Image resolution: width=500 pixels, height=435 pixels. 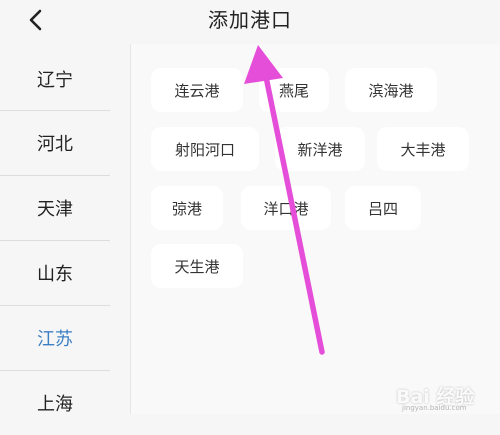 I want to click on port-chip-sheyanghekou: 射阳河口, so click(x=205, y=149).